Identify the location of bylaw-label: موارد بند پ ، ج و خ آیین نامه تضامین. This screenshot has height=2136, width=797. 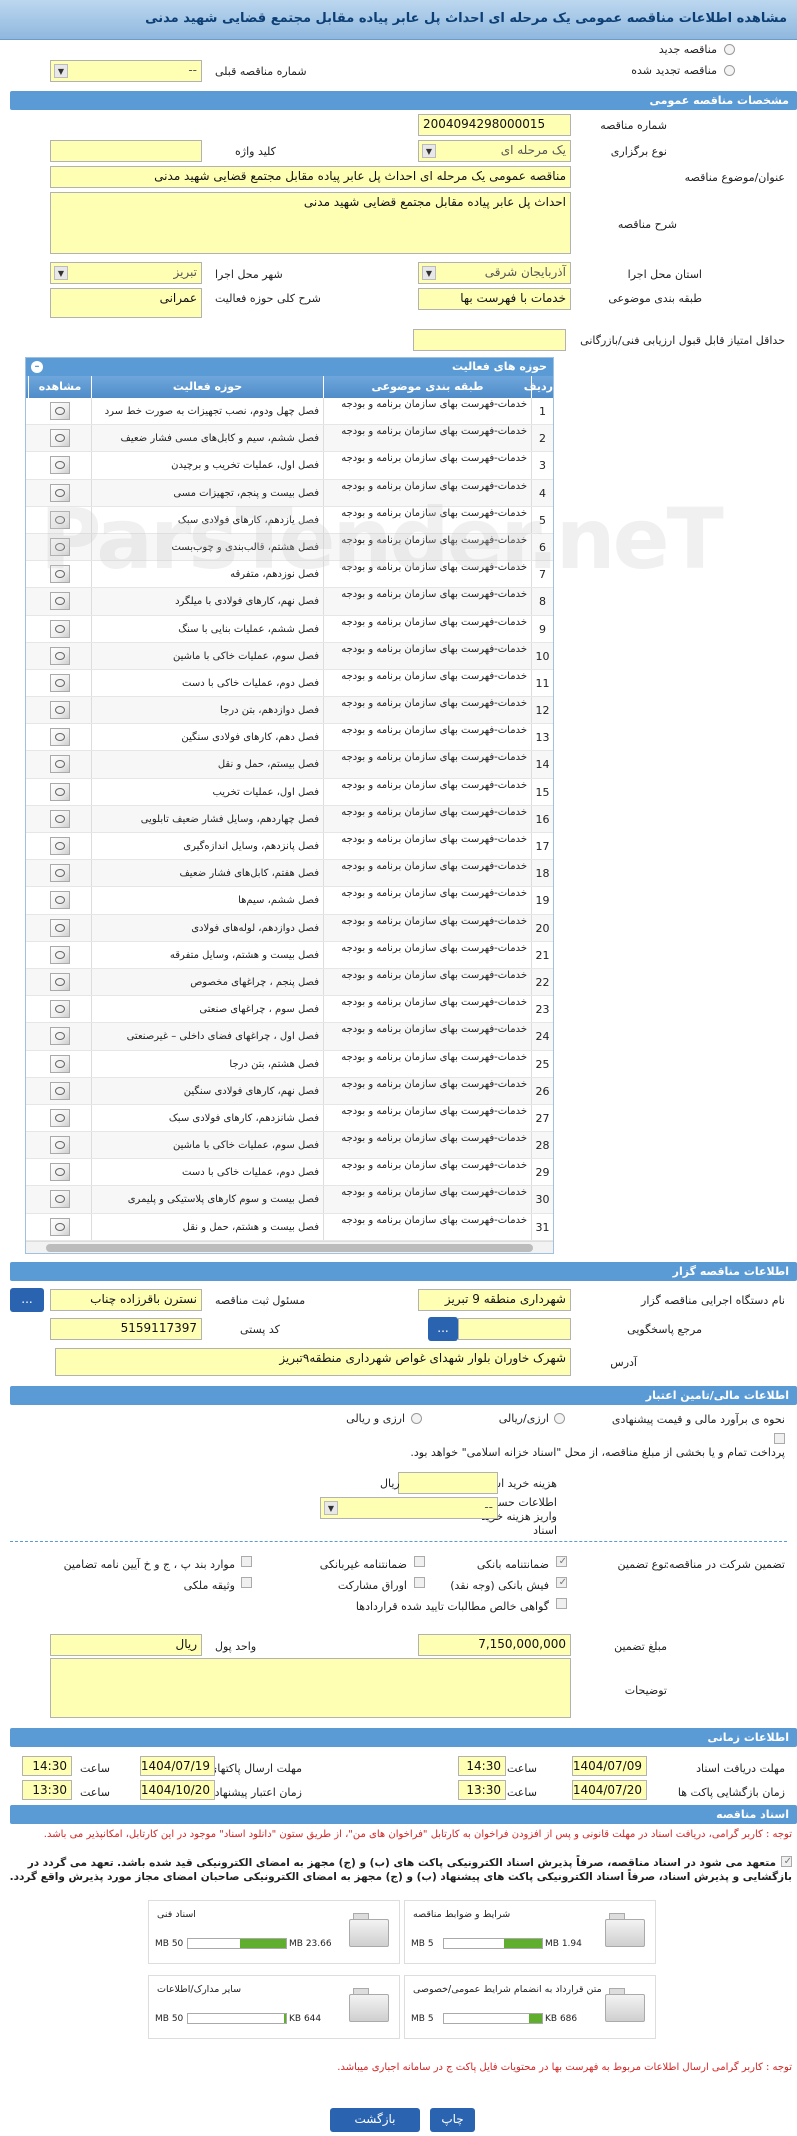
(149, 1564).